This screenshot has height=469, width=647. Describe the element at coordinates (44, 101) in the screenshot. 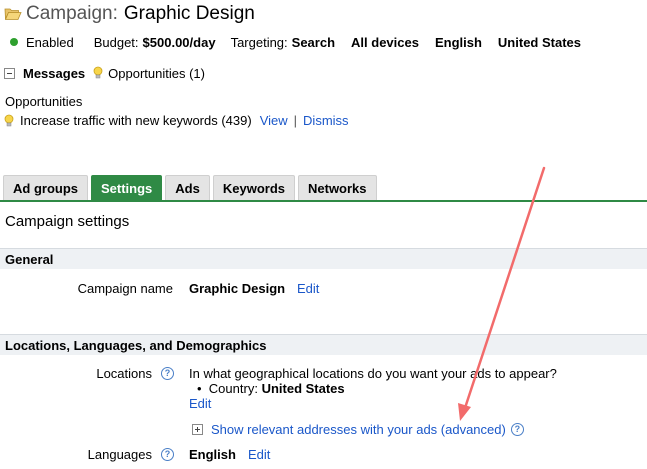

I see `opportunities-title: Opportunities` at that location.